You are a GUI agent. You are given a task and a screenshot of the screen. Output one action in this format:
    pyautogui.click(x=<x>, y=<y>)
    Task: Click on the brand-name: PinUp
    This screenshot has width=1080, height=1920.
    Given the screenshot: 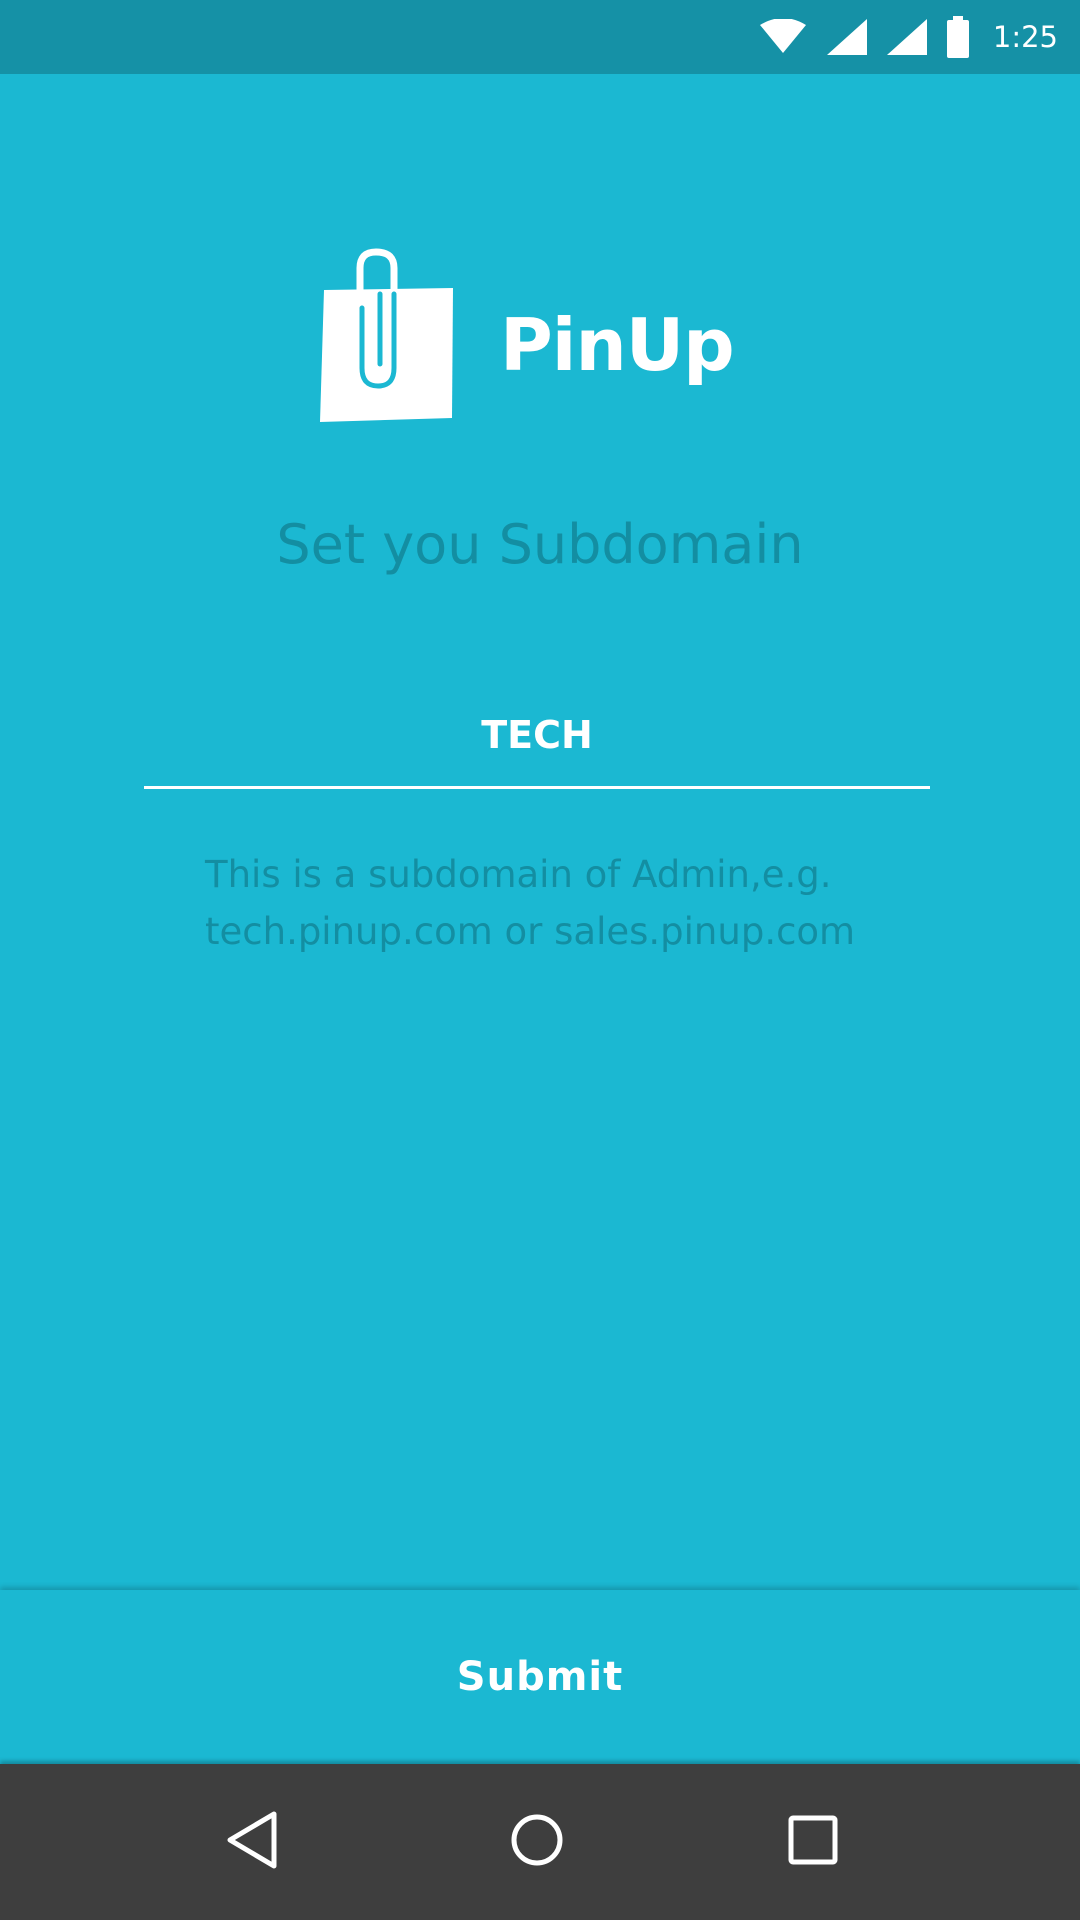 What is the action you would take?
    pyautogui.click(x=617, y=345)
    